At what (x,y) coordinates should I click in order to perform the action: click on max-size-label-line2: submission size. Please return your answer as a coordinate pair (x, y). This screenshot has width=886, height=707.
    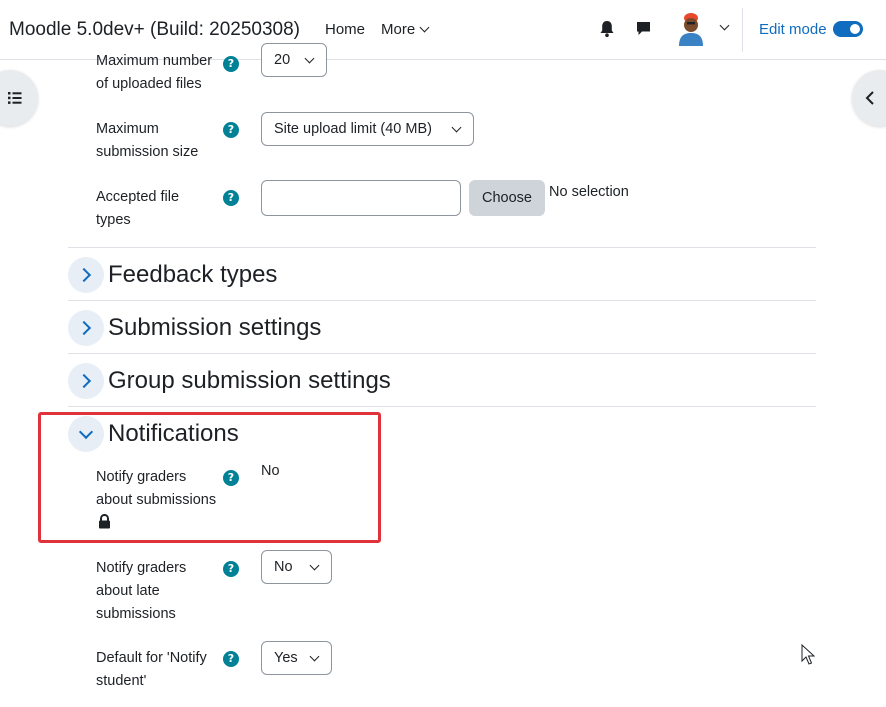
    Looking at the image, I should click on (147, 152).